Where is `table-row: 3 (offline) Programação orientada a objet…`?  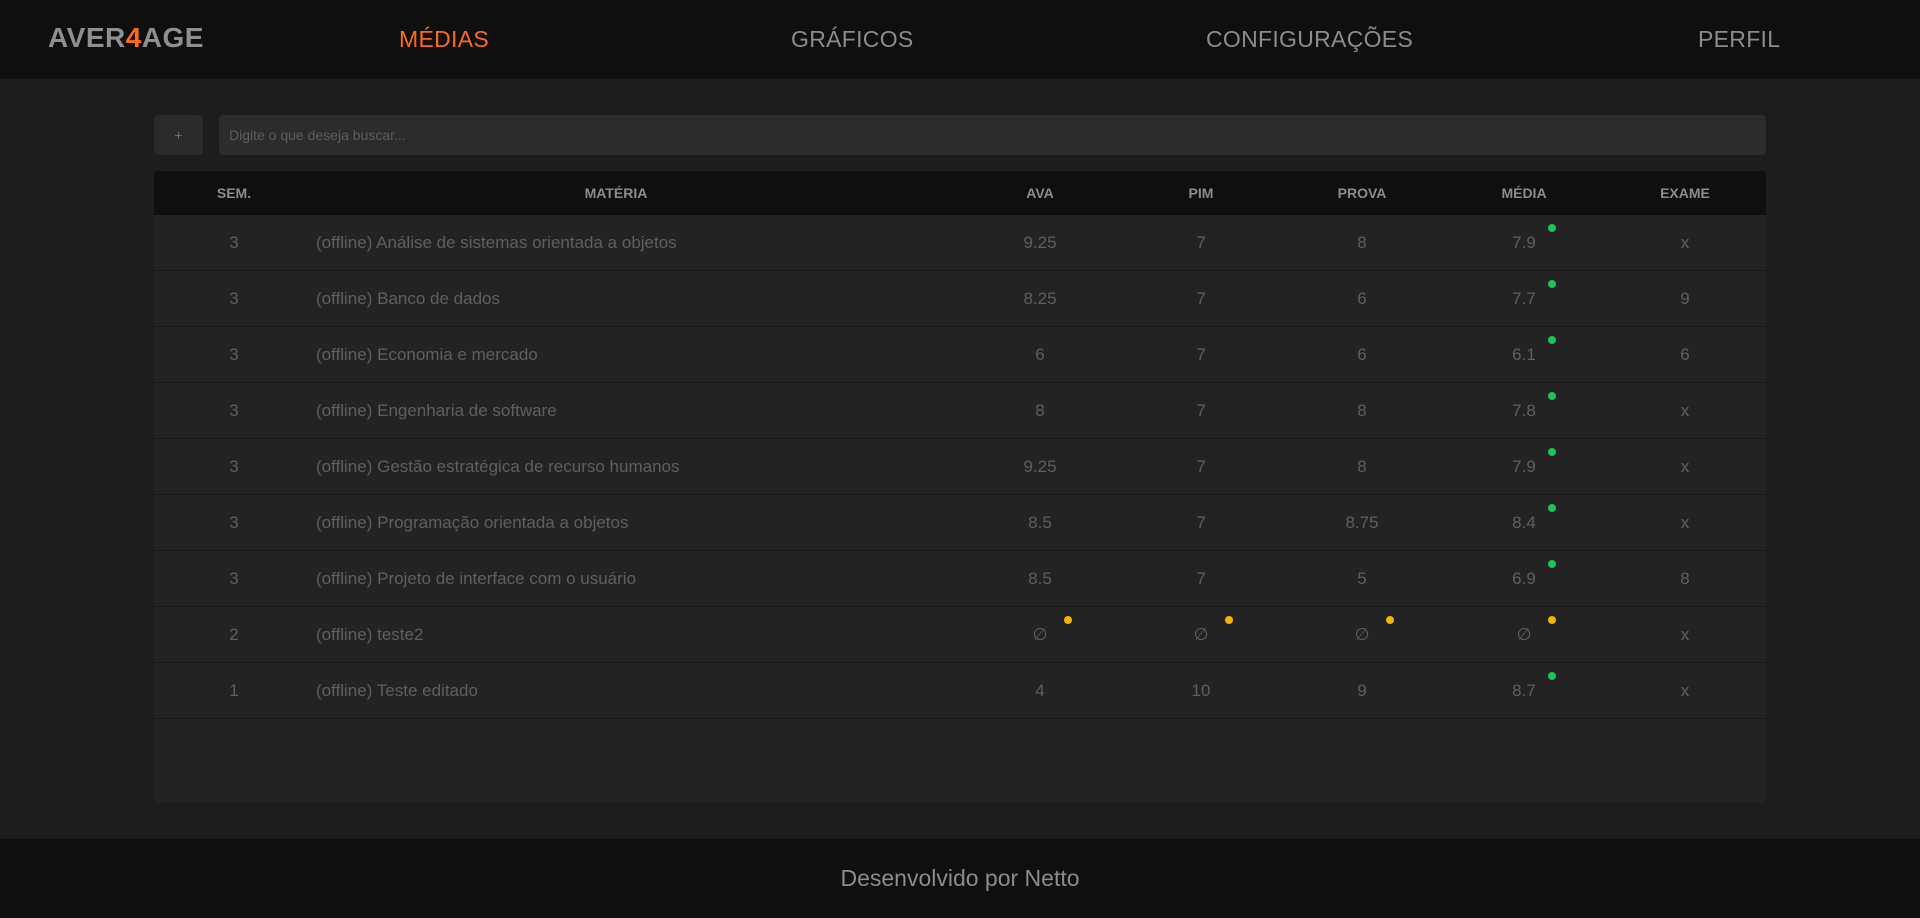 table-row: 3 (offline) Programação orientada a objet… is located at coordinates (960, 523).